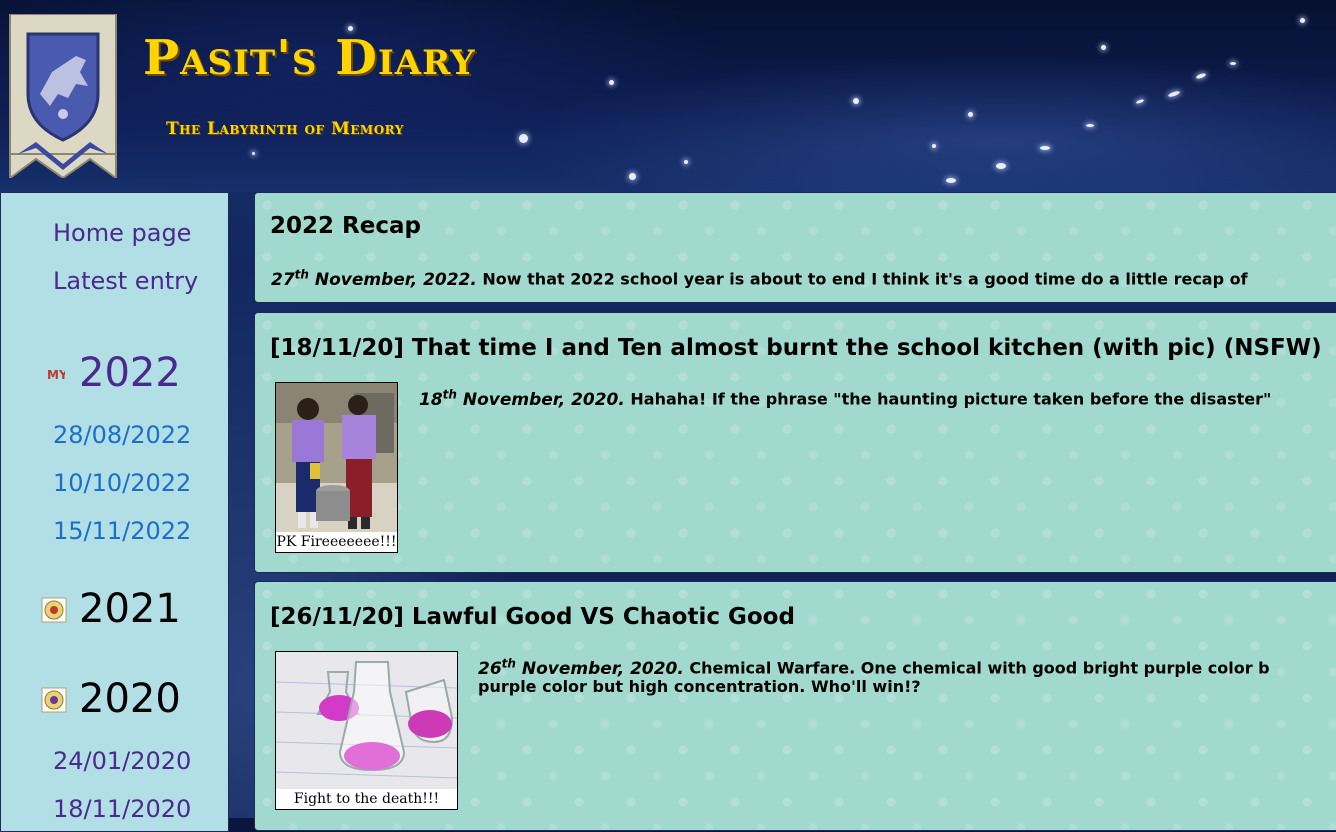 The width and height of the screenshot is (1336, 832). I want to click on photo-caption: Fight to the death!!!, so click(366, 799).